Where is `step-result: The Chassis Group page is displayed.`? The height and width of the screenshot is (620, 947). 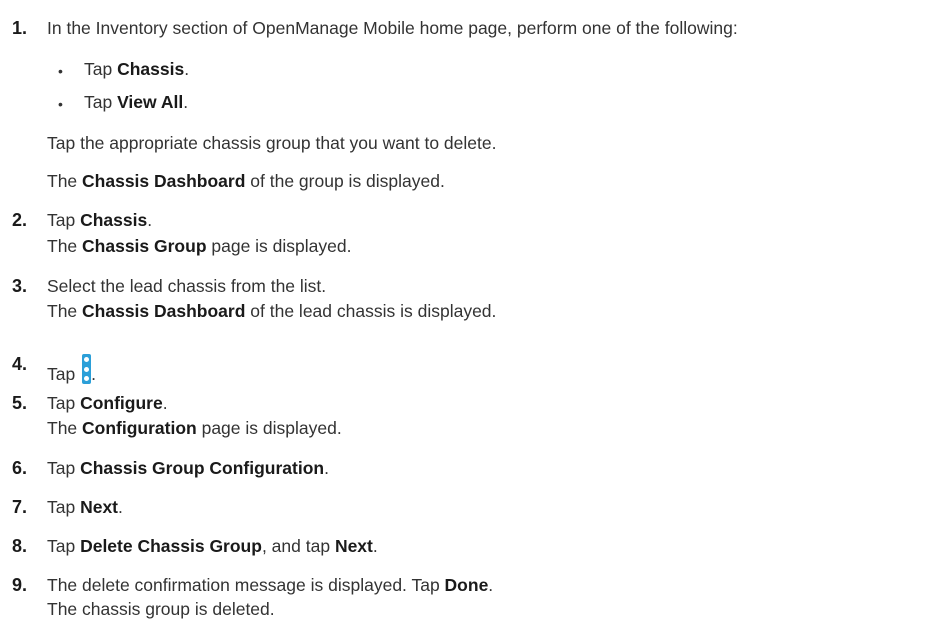
step-result: The Chassis Group page is displayed. is located at coordinates (199, 246).